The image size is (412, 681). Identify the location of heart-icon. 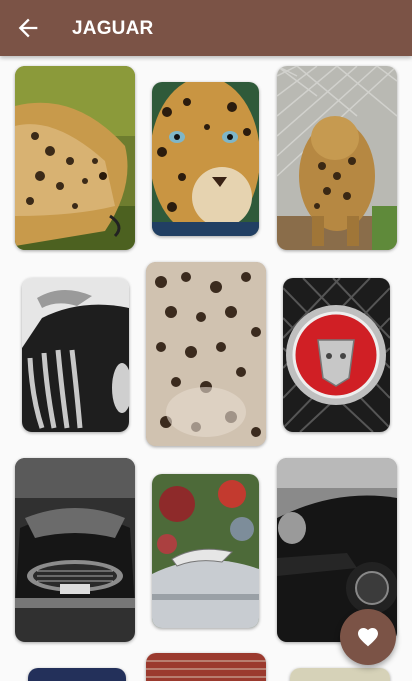
(368, 637).